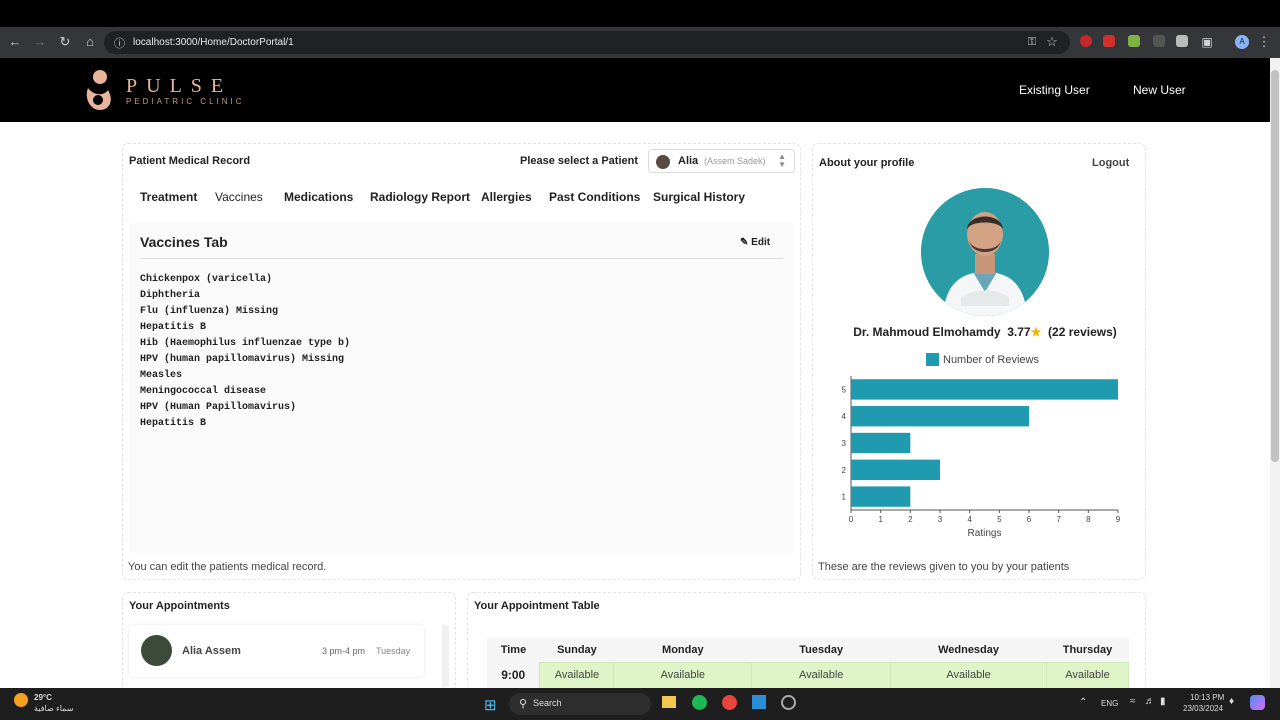 The height and width of the screenshot is (720, 1280). What do you see at coordinates (1257, 702) in the screenshot?
I see `copilot-icon` at bounding box center [1257, 702].